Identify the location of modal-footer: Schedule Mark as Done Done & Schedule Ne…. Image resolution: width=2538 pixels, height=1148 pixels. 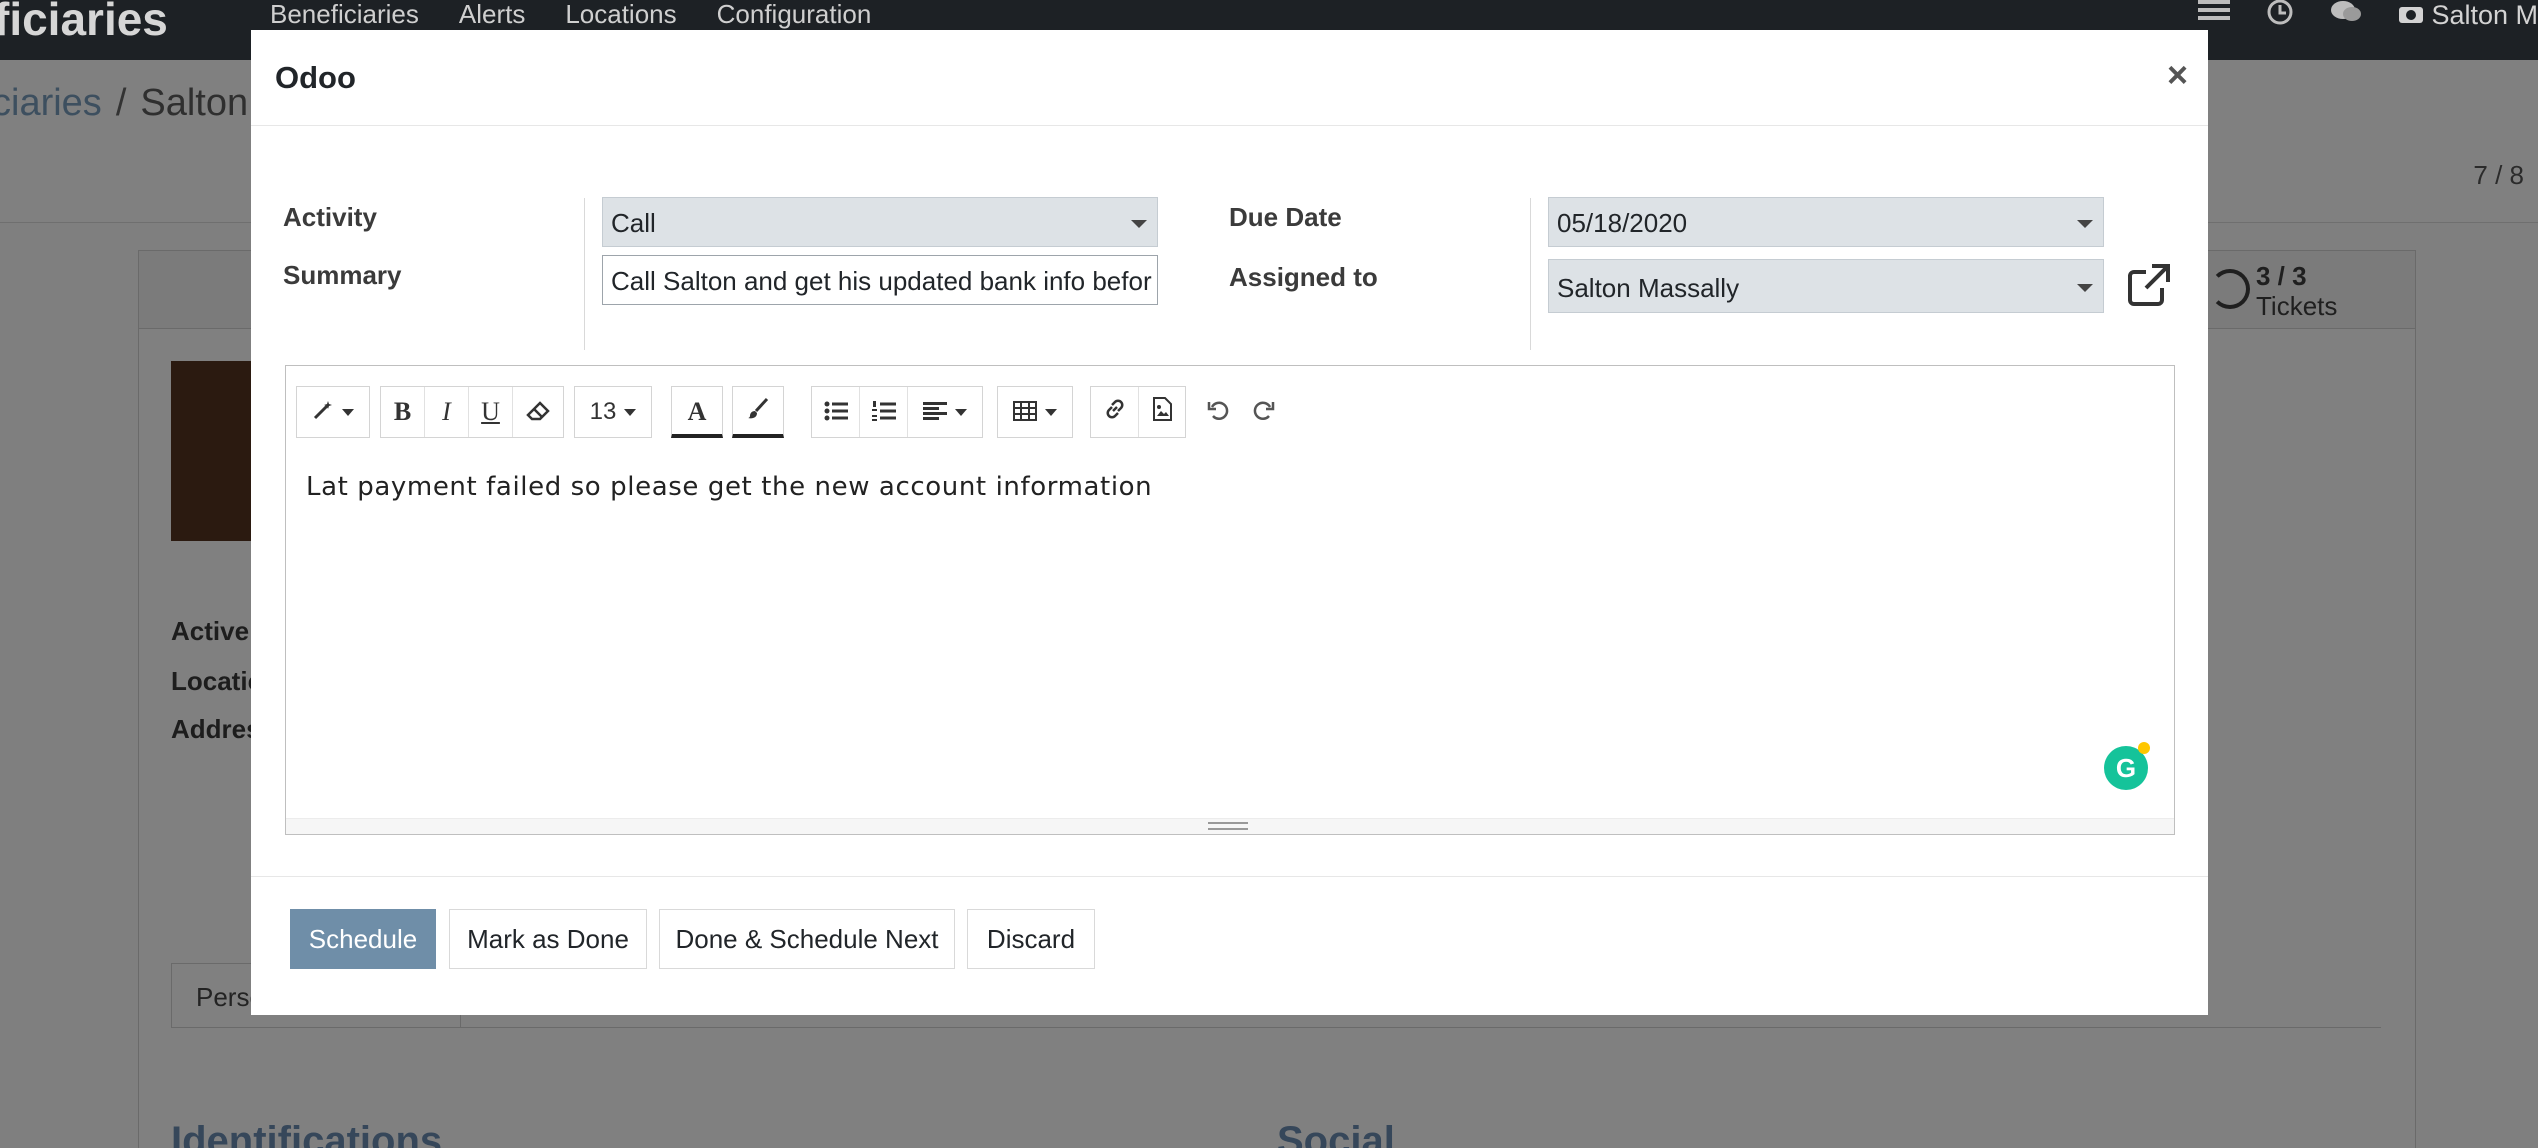
(1229, 945).